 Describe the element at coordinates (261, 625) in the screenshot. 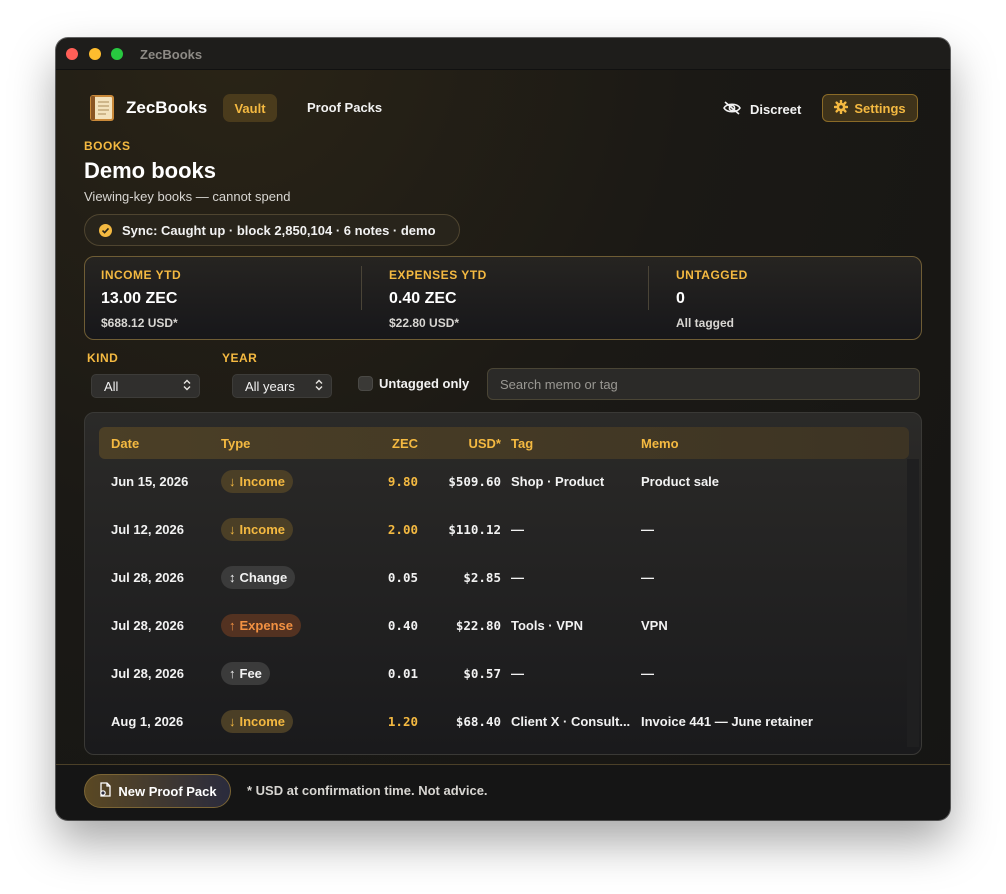

I see `type-badge-expense: ↑ Expense` at that location.